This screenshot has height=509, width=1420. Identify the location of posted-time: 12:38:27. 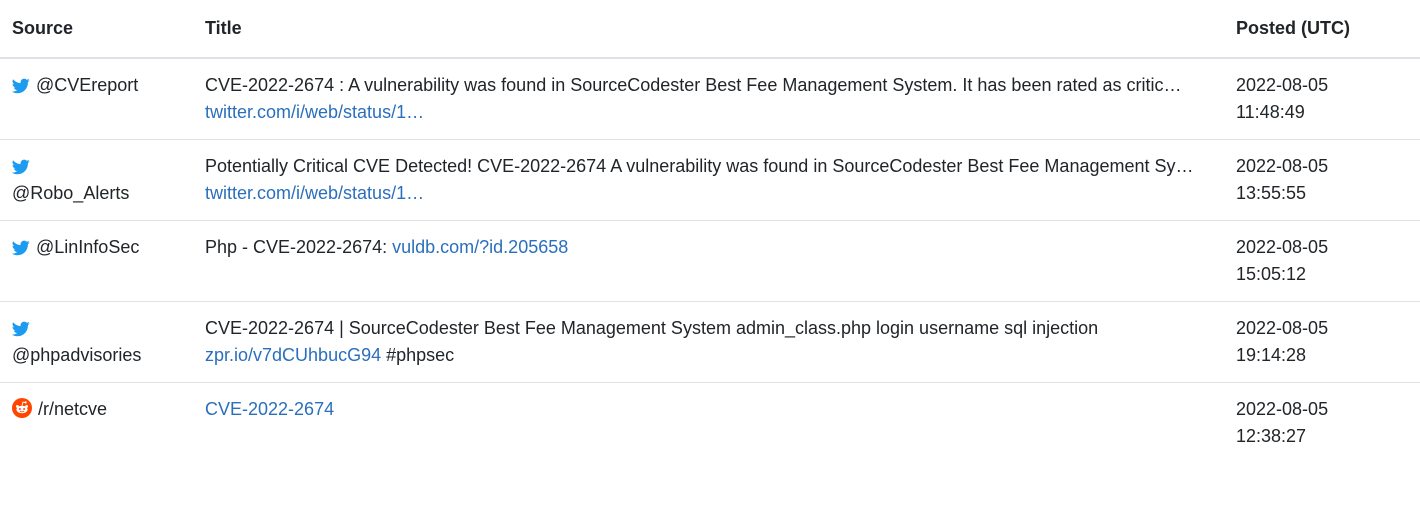
(1271, 436).